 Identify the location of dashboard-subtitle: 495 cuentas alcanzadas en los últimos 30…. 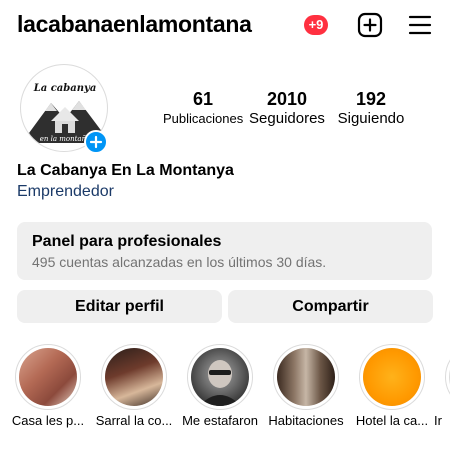
(179, 262).